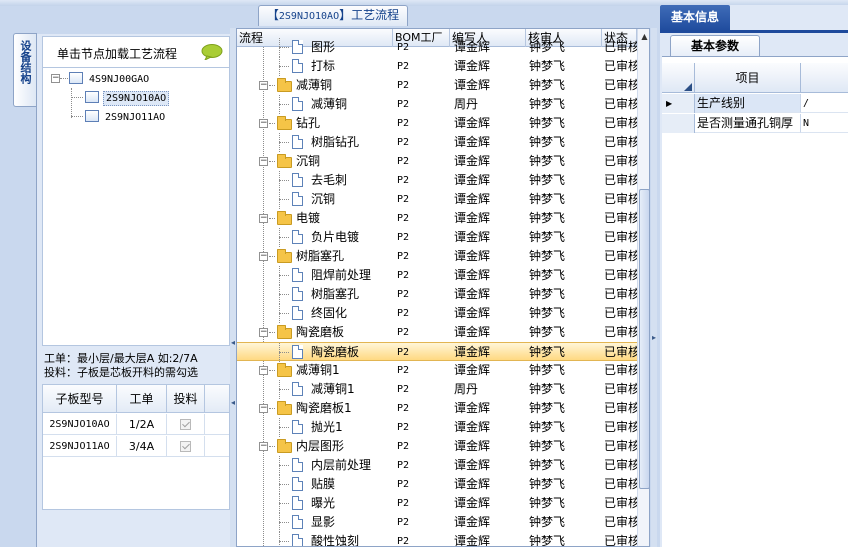 Image resolution: width=848 pixels, height=547 pixels. What do you see at coordinates (437, 199) in the screenshot?
I see `table-row: 沉铜 P2 谭金辉 钟梦飞 已审核` at bounding box center [437, 199].